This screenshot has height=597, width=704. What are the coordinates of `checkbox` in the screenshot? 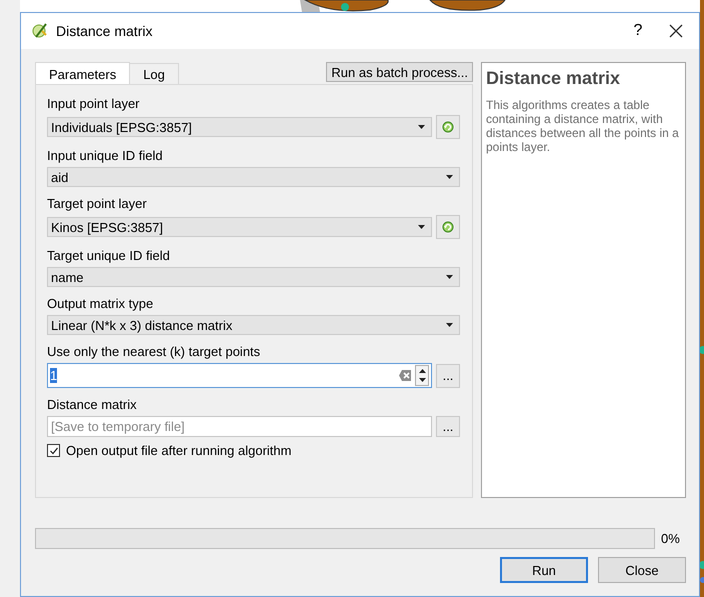 It's located at (53, 450).